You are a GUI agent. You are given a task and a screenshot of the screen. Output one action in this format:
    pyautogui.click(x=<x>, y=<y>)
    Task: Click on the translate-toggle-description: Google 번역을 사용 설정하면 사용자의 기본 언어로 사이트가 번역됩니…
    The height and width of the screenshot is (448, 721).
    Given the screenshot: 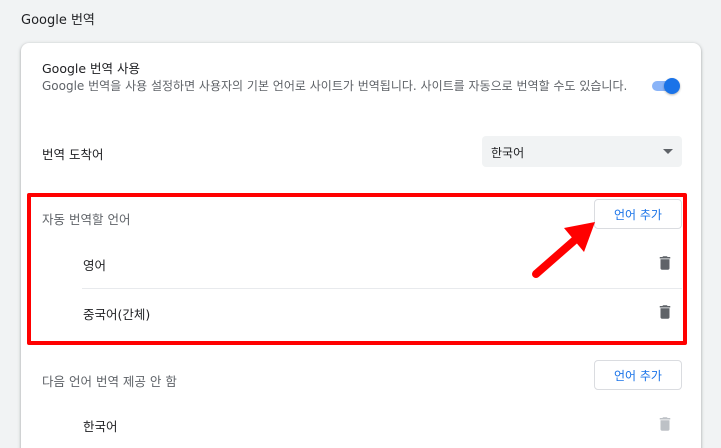 What is the action you would take?
    pyautogui.click(x=335, y=86)
    